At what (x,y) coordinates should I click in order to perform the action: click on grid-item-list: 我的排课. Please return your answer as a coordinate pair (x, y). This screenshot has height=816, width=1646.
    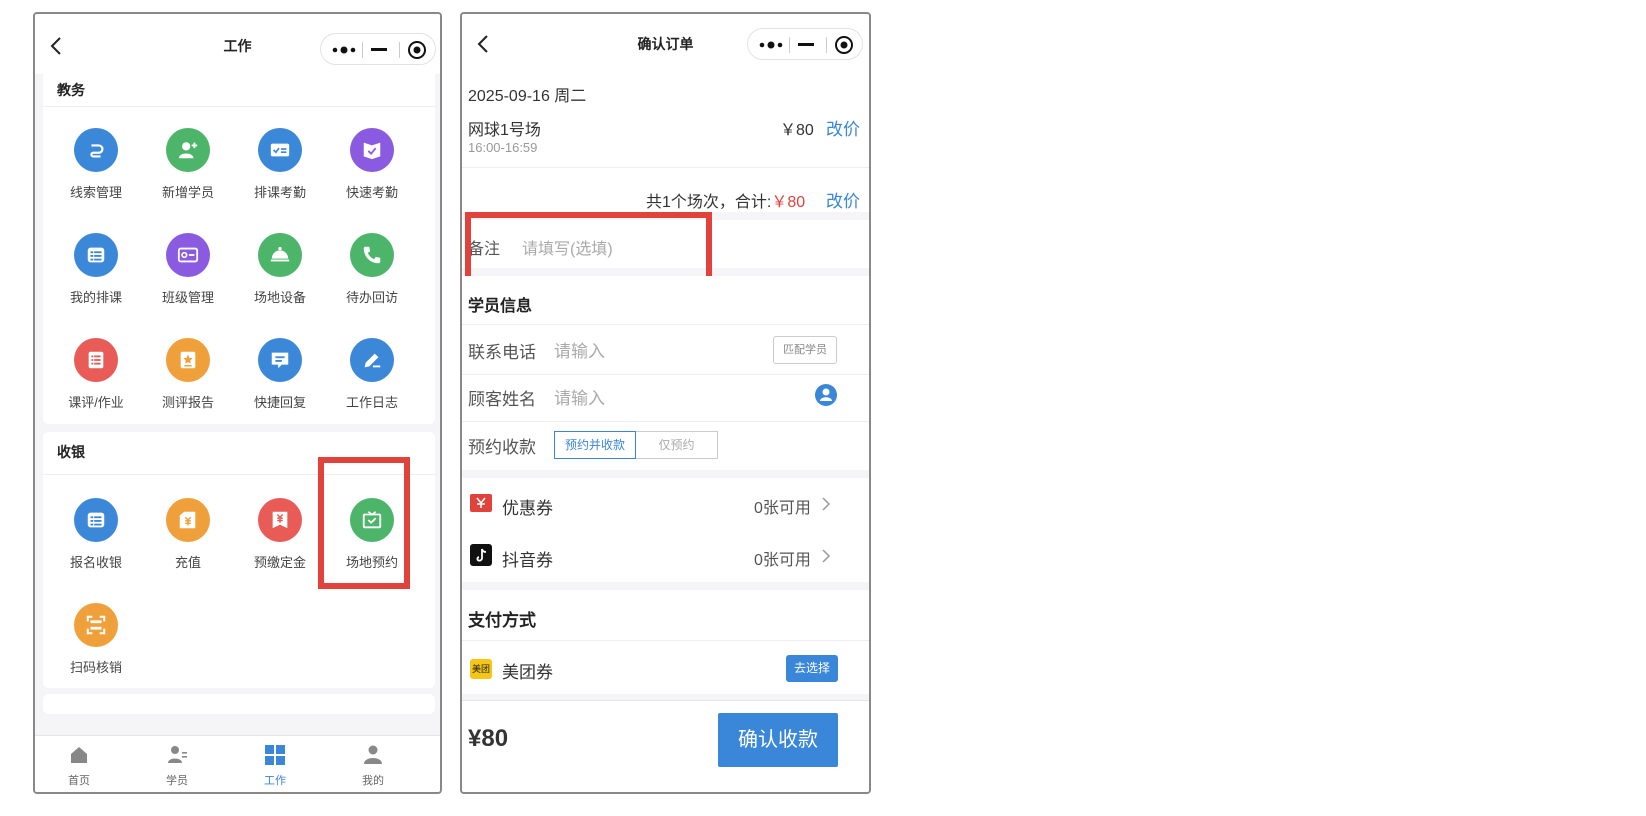
    Looking at the image, I should click on (96, 269).